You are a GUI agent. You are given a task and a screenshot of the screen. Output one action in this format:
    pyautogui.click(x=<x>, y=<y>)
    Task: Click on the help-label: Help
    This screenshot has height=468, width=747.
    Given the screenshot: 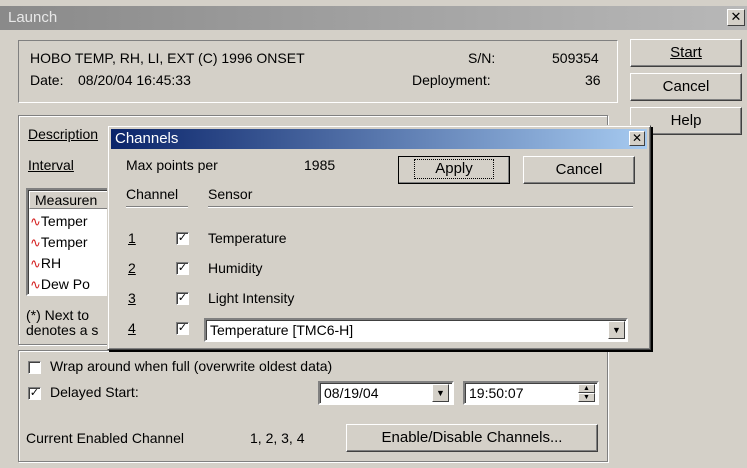 What is the action you would take?
    pyautogui.click(x=686, y=120)
    